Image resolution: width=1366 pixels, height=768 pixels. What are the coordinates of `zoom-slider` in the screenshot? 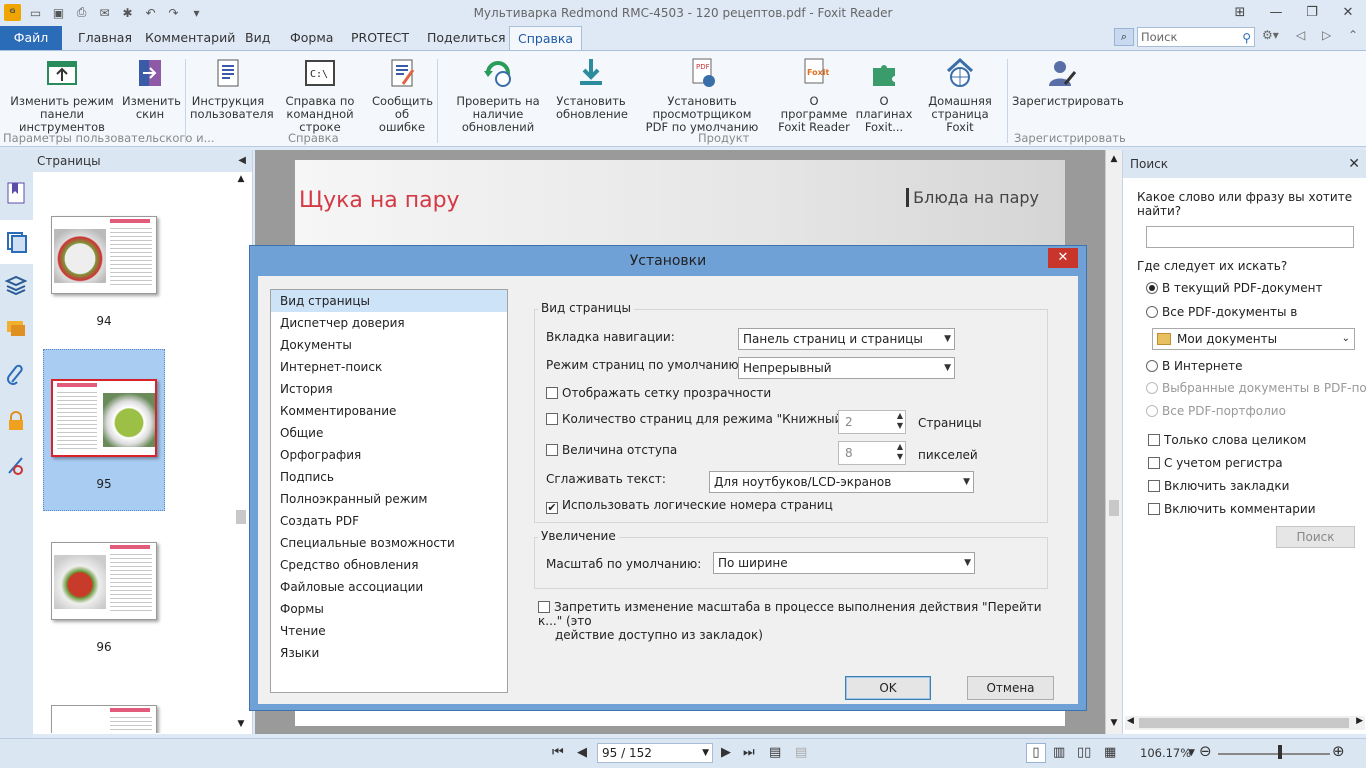 It's located at (1274, 754).